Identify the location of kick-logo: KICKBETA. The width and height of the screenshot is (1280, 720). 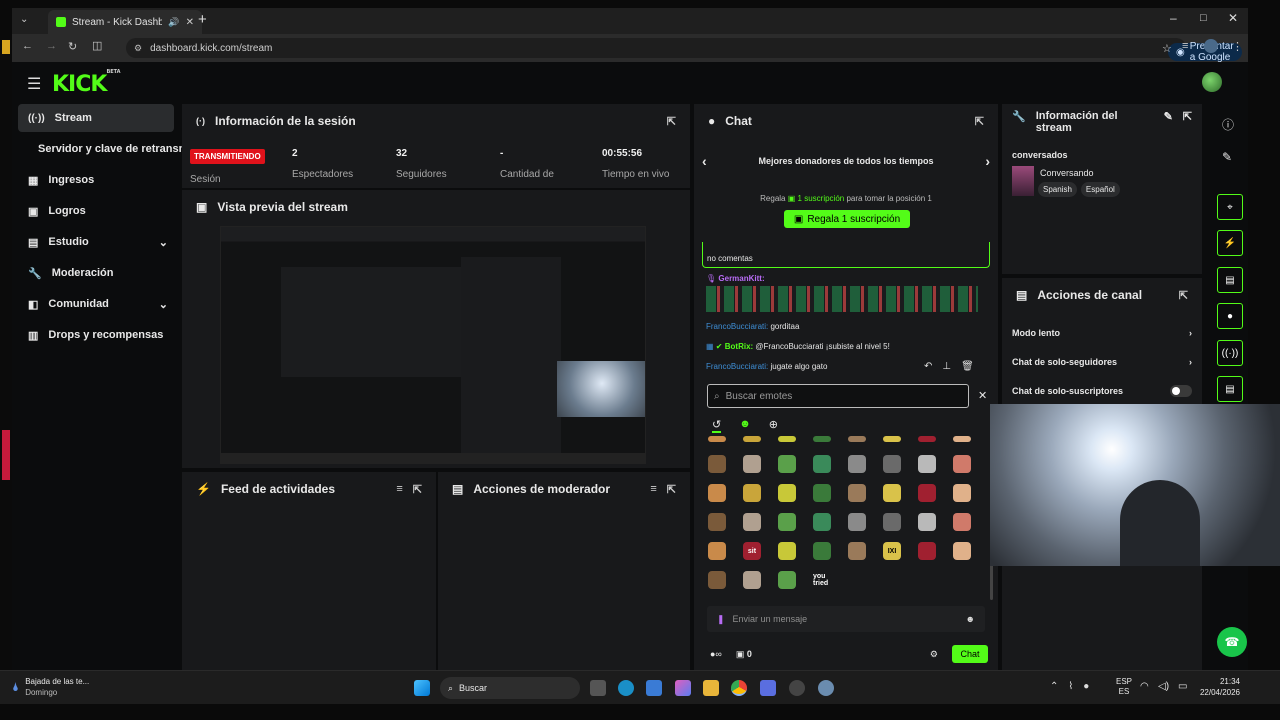
(86, 83).